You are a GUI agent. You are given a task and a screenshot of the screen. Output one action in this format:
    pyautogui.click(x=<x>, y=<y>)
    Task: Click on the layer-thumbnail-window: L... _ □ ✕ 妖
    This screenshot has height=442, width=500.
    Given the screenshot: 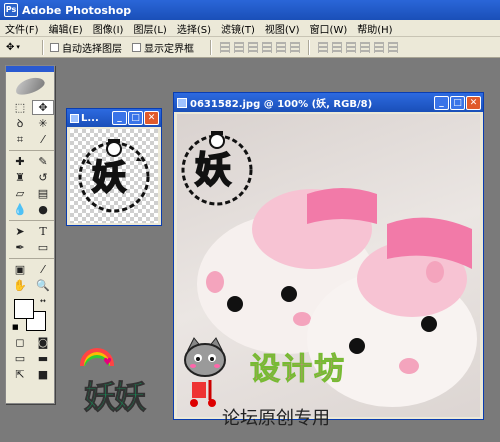 What is the action you would take?
    pyautogui.click(x=114, y=167)
    